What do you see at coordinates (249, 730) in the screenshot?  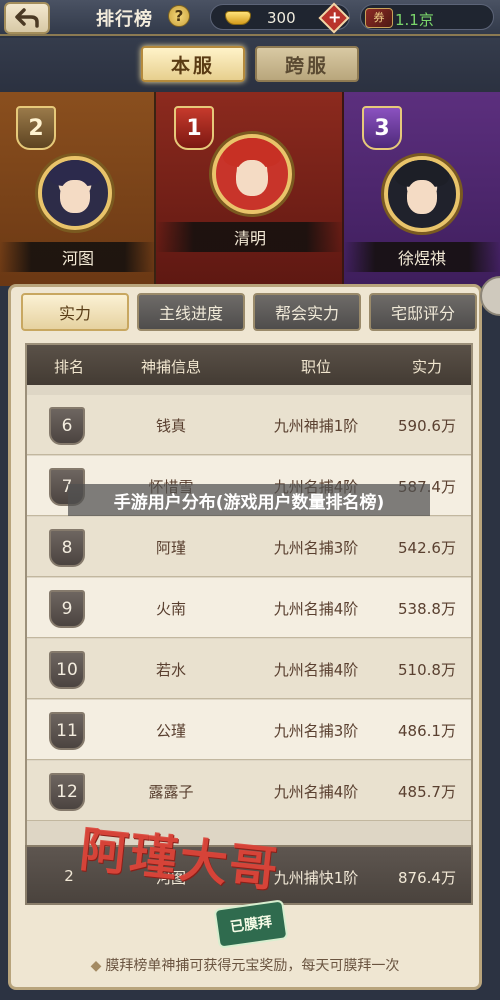 I see `table-row: 11 公瑾 九州名捕3阶 486.1万` at bounding box center [249, 730].